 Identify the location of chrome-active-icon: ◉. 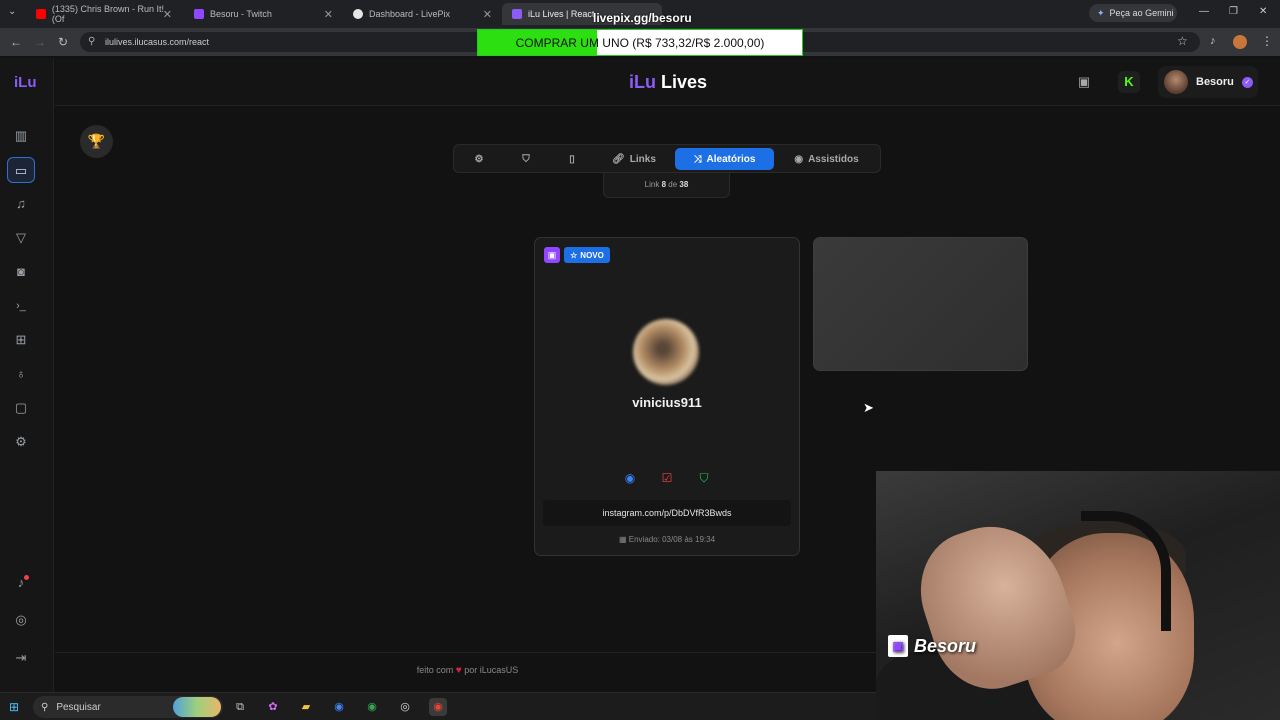
(438, 707).